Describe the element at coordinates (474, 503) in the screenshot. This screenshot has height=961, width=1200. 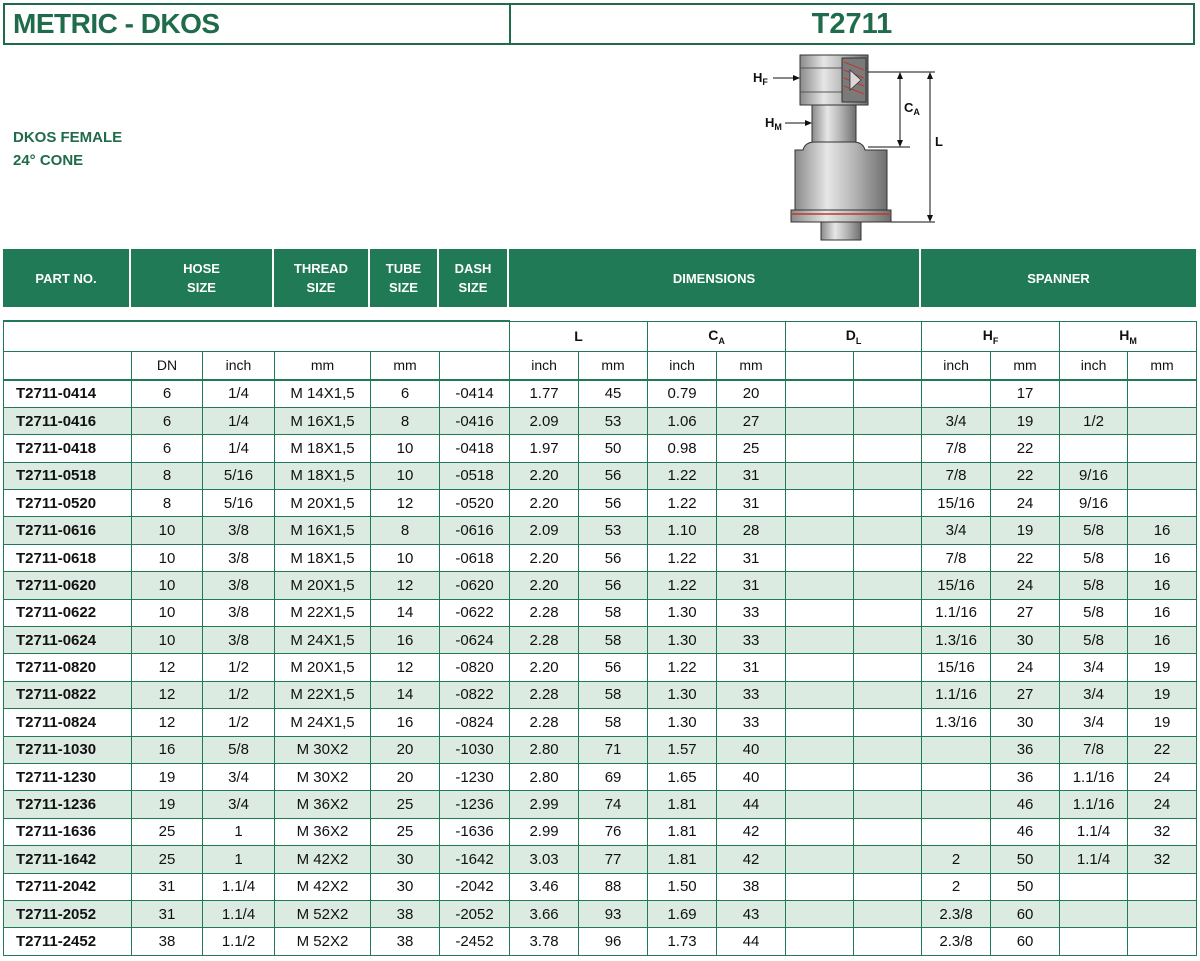
I see `table-cell: -0520` at that location.